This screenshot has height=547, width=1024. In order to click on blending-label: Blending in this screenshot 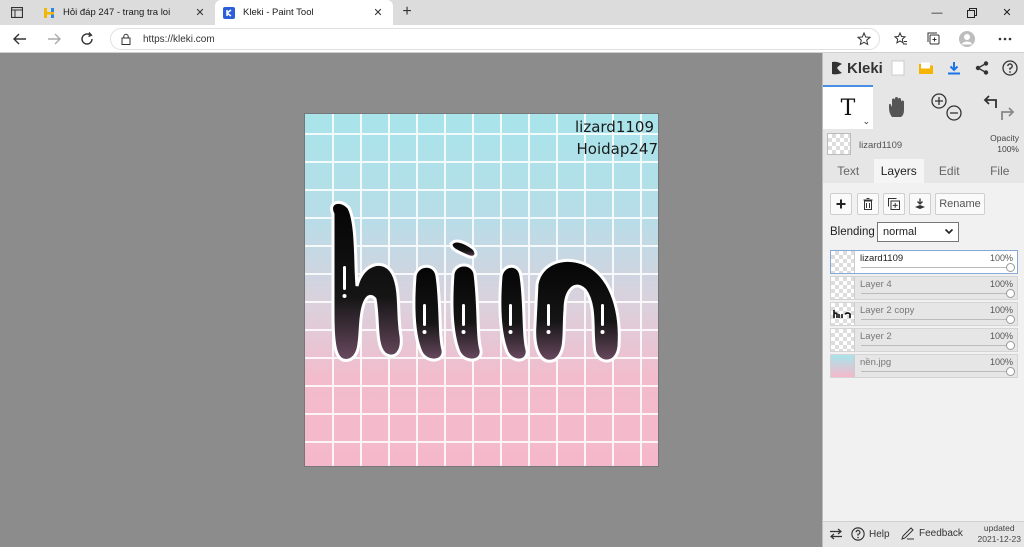, I will do `click(852, 232)`.